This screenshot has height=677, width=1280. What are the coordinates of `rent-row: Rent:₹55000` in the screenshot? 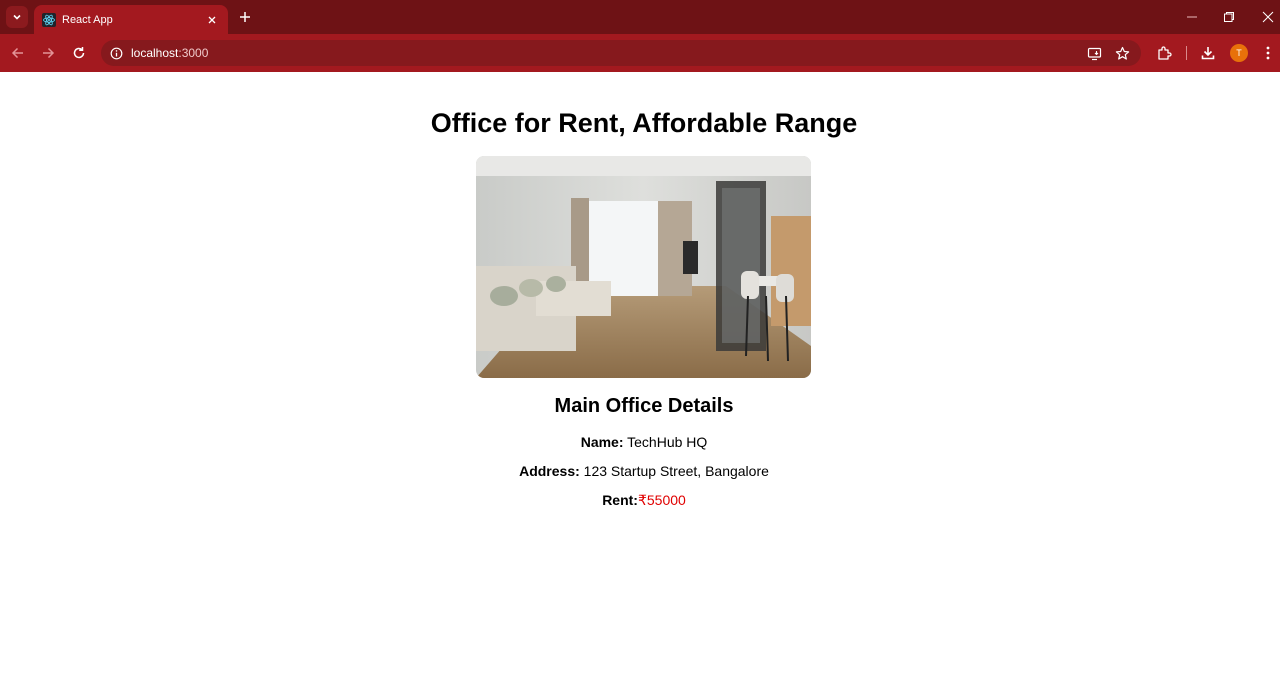 It's located at (640, 500).